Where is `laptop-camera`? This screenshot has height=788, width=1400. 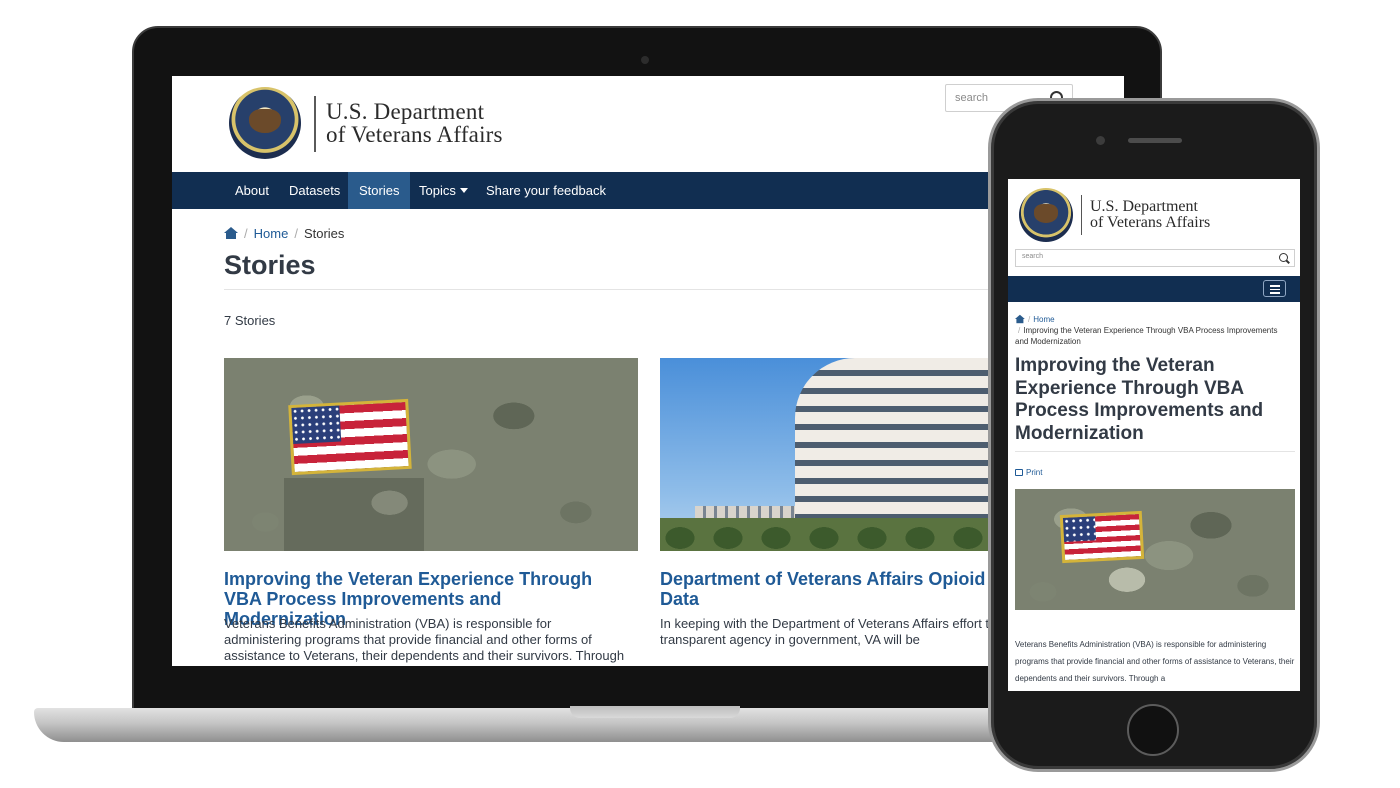 laptop-camera is located at coordinates (645, 60).